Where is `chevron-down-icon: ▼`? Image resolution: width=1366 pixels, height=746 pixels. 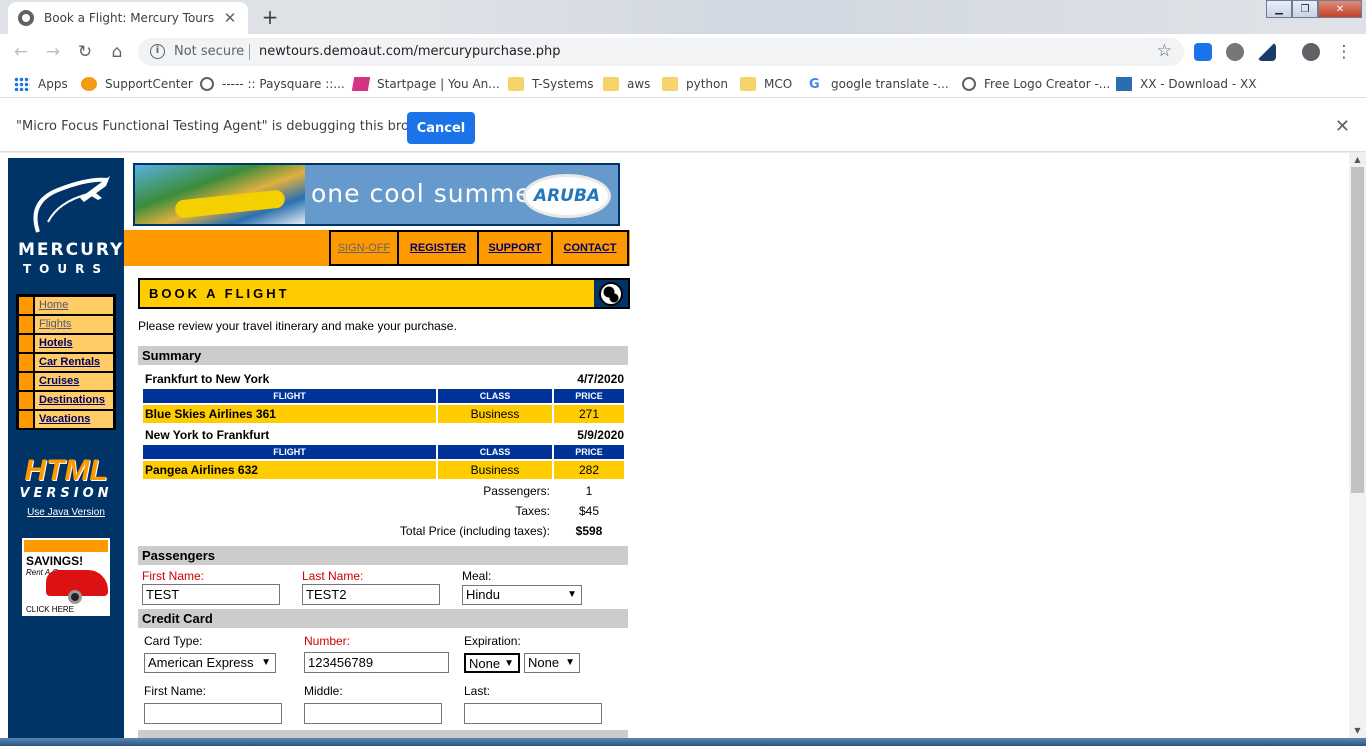
chevron-down-icon: ▼ is located at coordinates (572, 594).